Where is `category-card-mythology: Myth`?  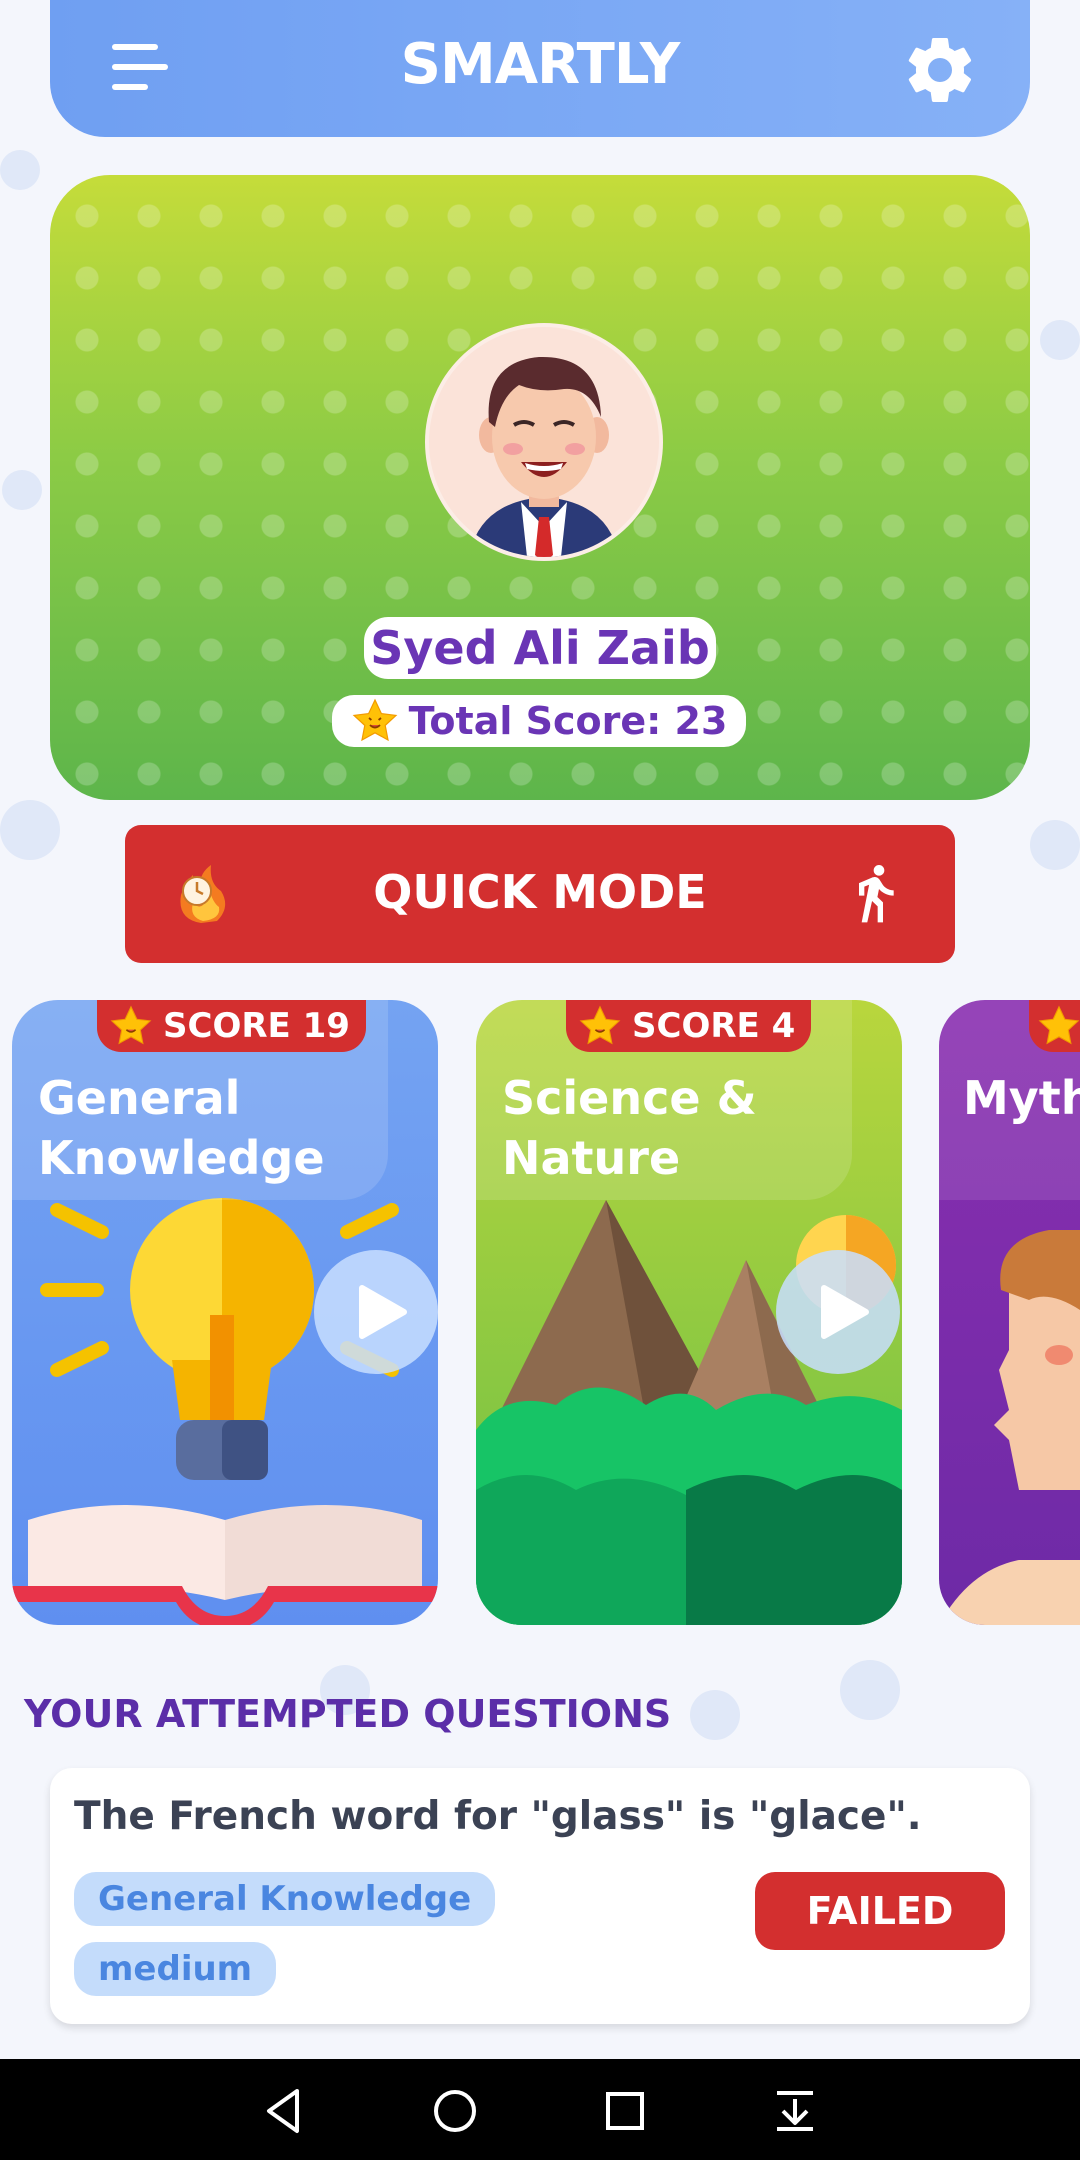 category-card-mythology: Myth is located at coordinates (1009, 1312).